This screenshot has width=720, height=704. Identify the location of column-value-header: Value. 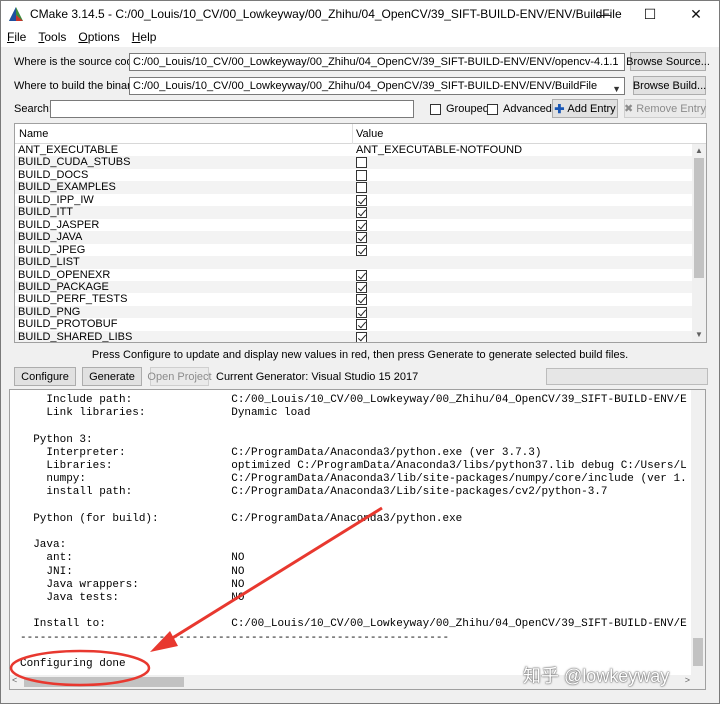
(369, 134).